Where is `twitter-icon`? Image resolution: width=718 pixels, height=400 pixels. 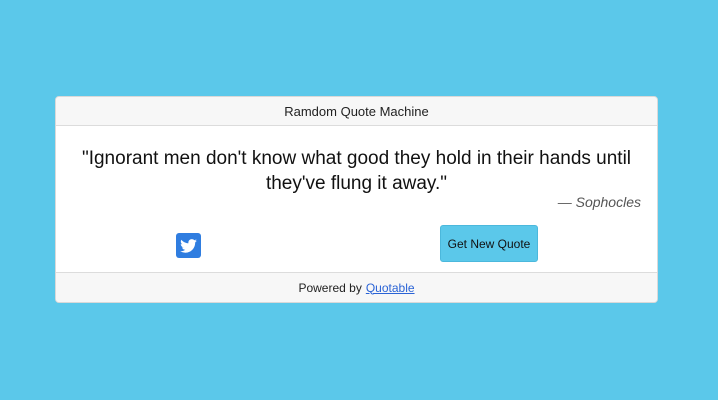
twitter-icon is located at coordinates (188, 245).